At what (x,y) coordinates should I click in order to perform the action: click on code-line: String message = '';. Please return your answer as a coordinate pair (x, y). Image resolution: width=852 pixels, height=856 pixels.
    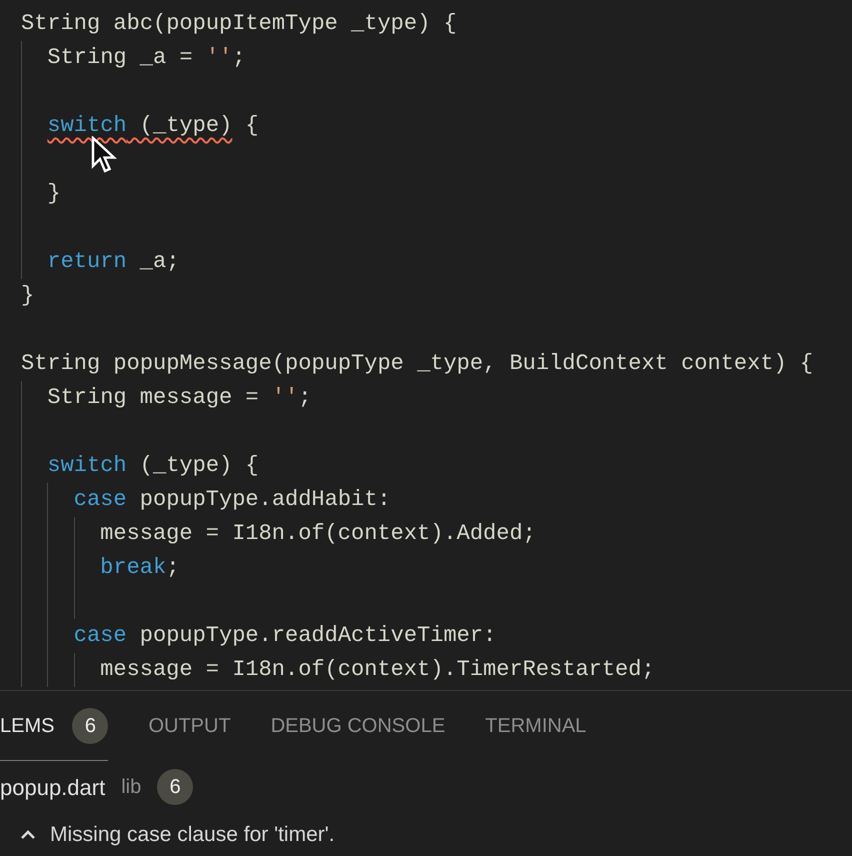
    Looking at the image, I should click on (179, 398).